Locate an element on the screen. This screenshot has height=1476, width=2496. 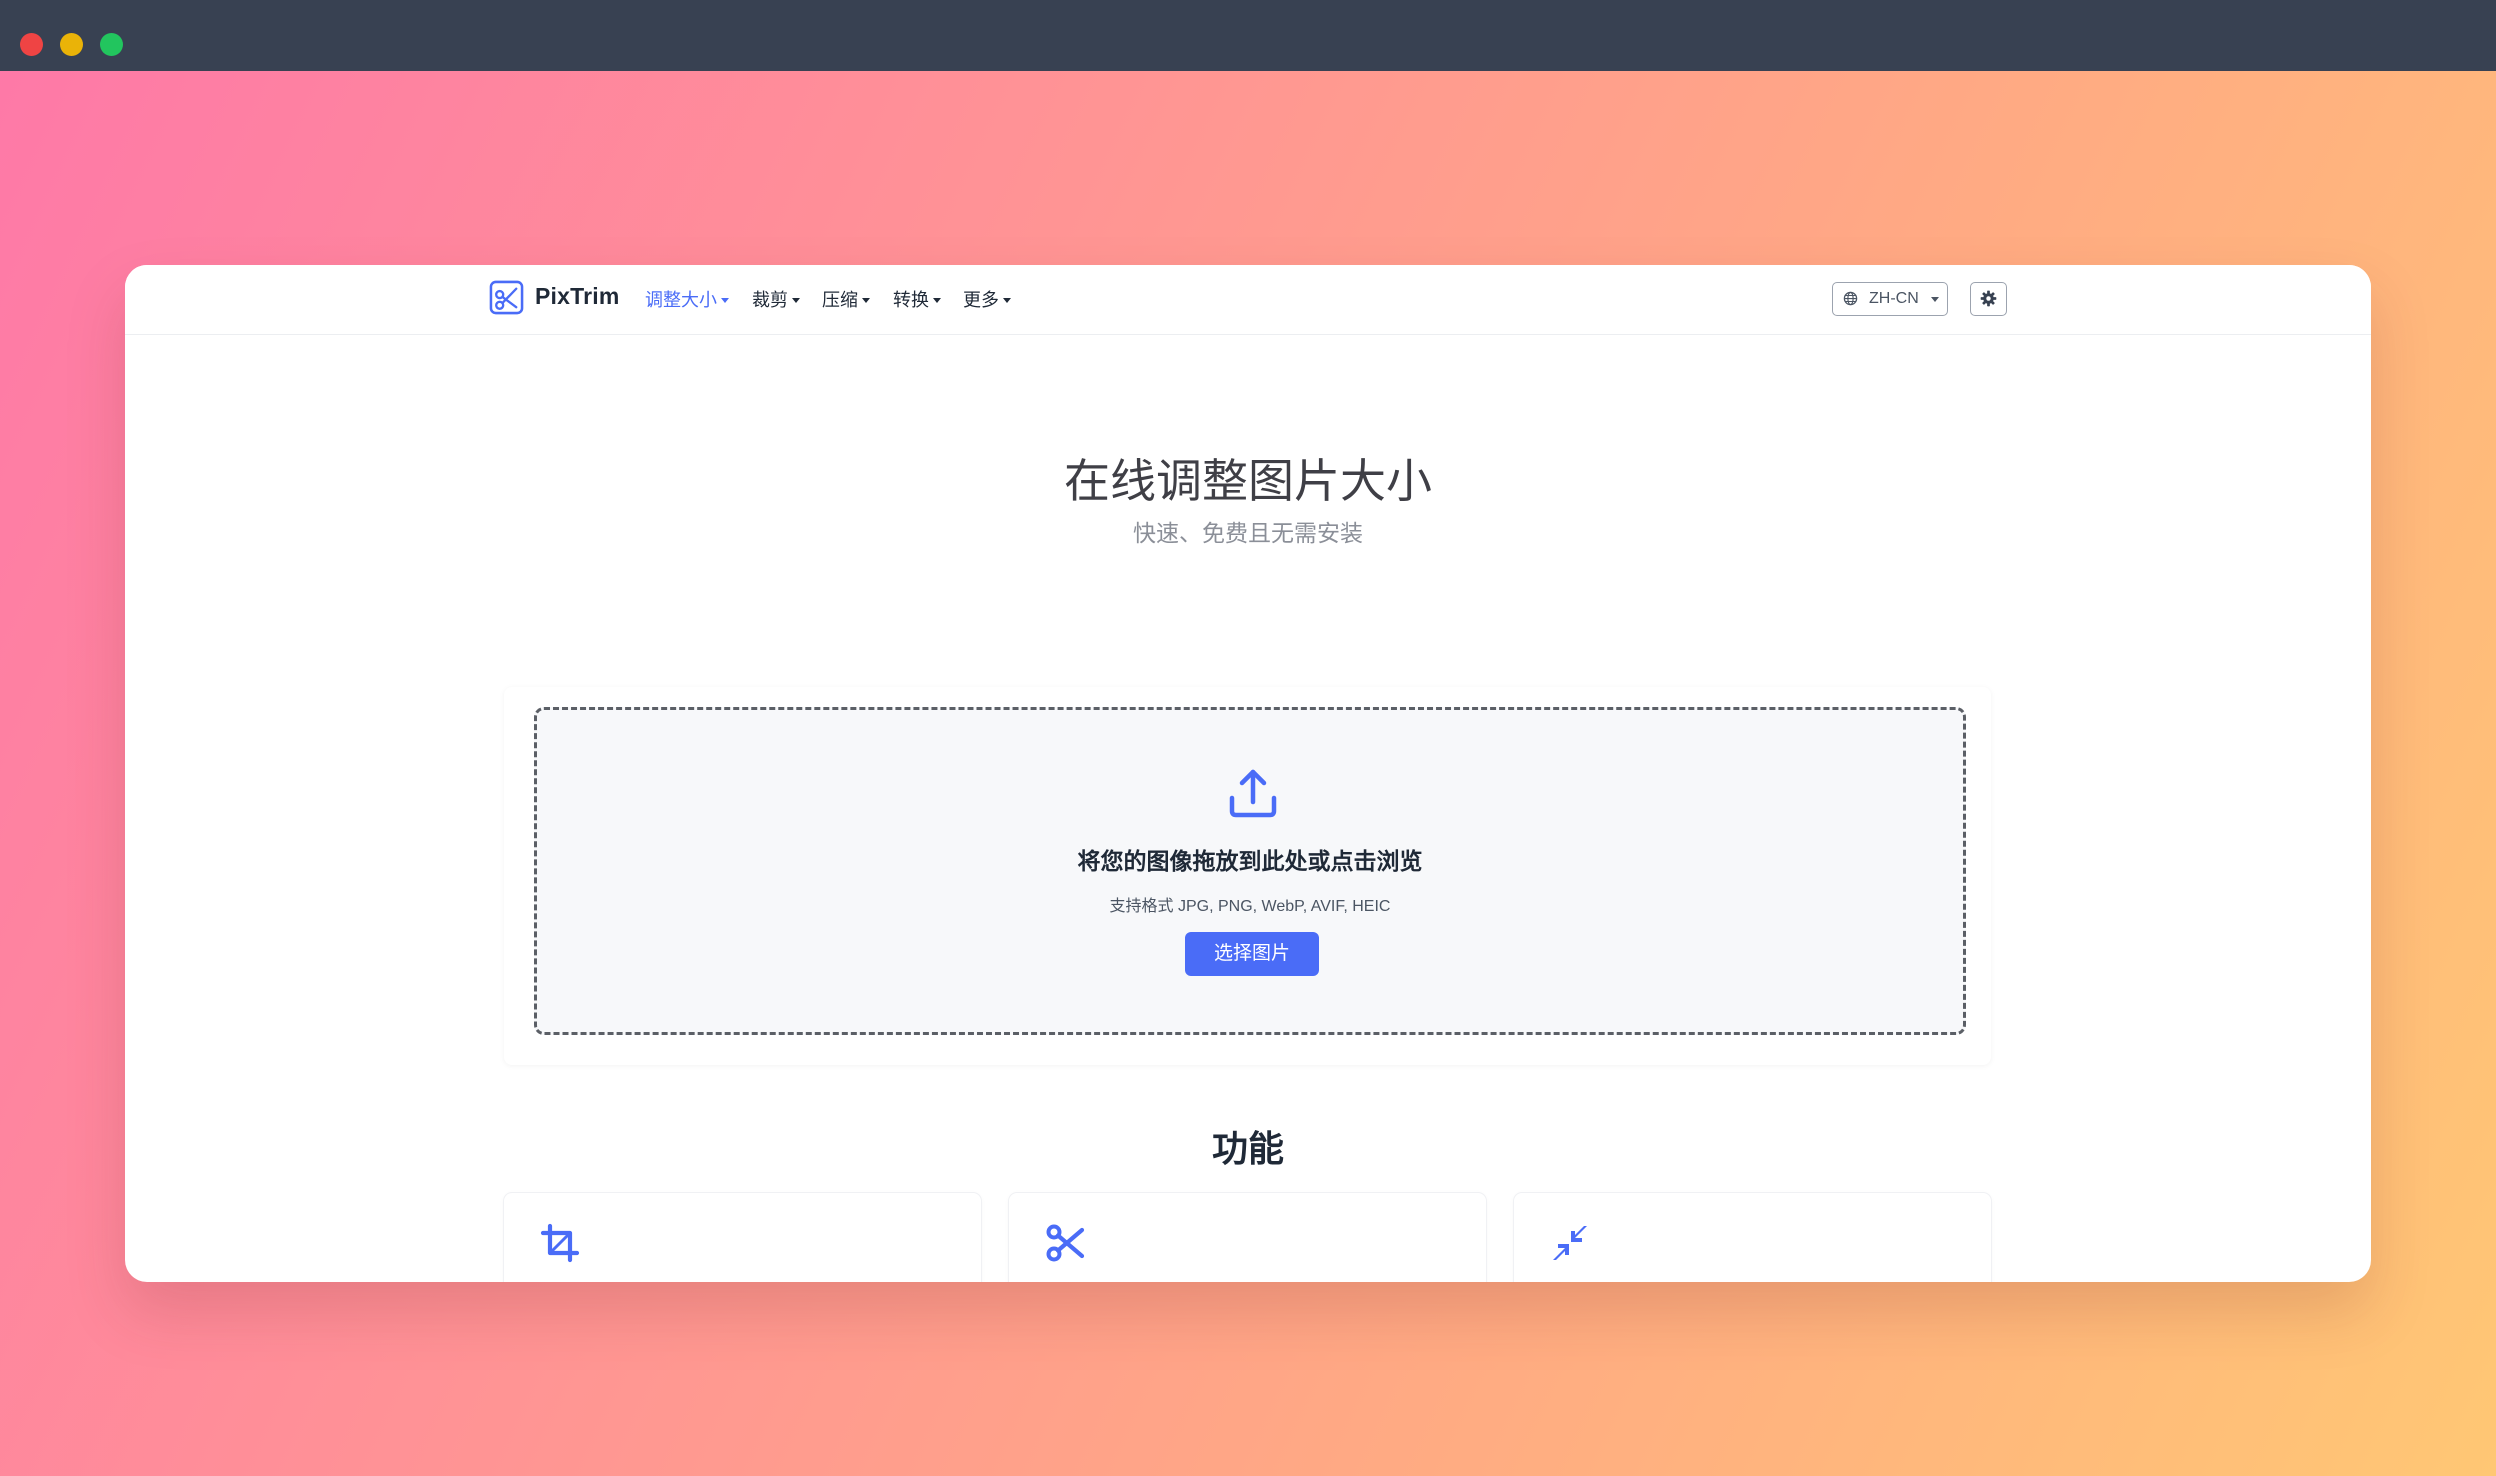
nav-item-more: 更多 is located at coordinates (987, 299).